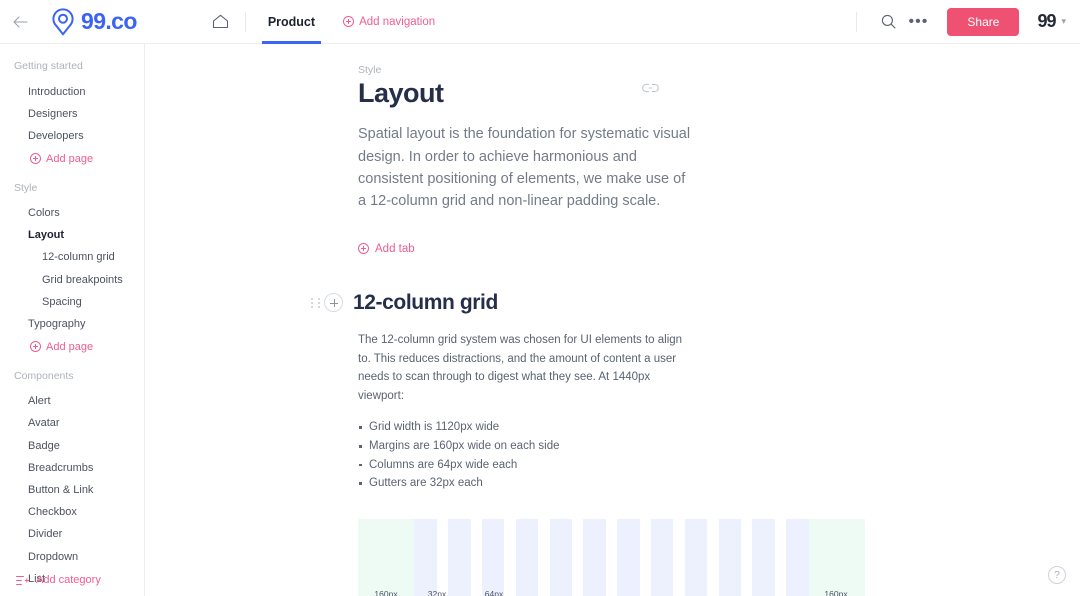 The height and width of the screenshot is (596, 1080). I want to click on more-horizontal-icon: •••, so click(918, 21).